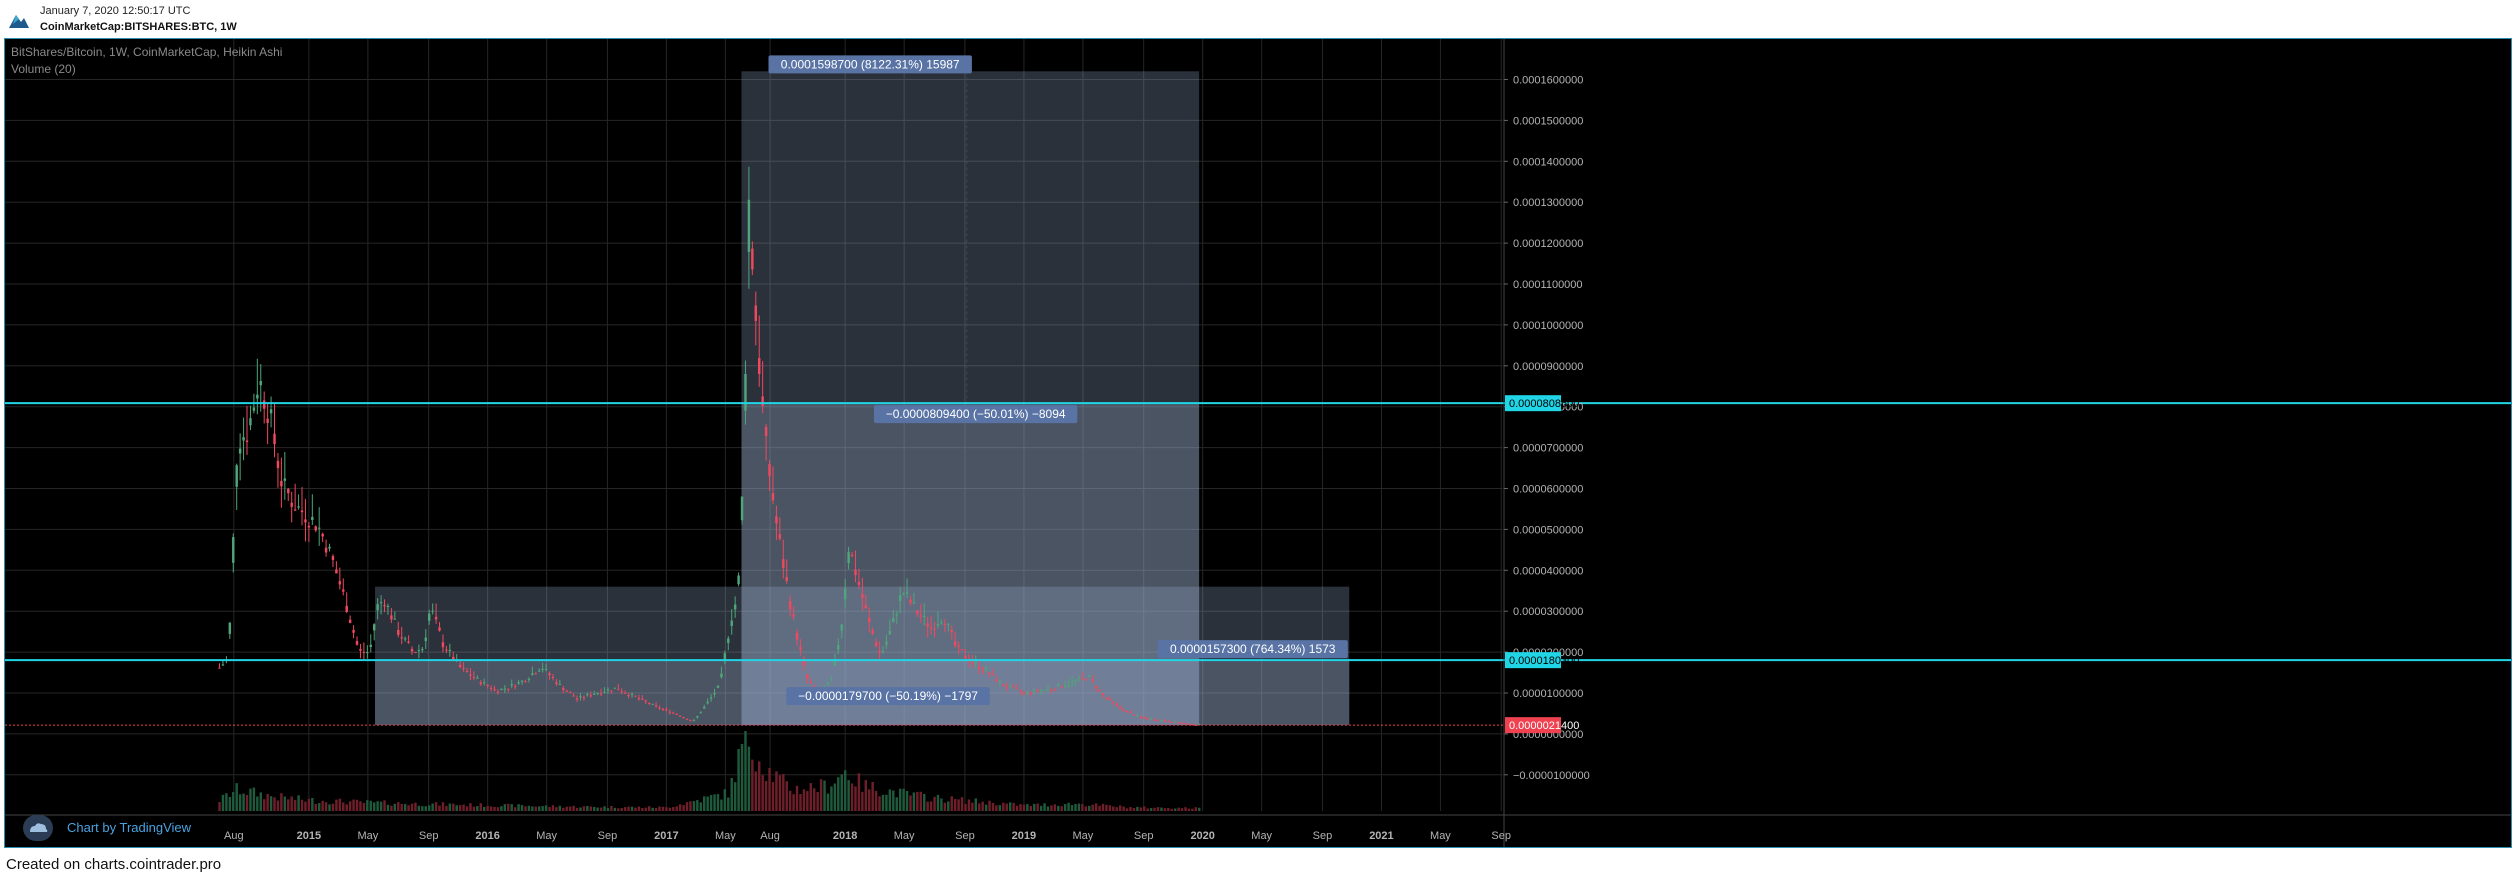 The height and width of the screenshot is (881, 2514). Describe the element at coordinates (1548, 449) in the screenshot. I see `y-tick-label: 0.0000700000` at that location.